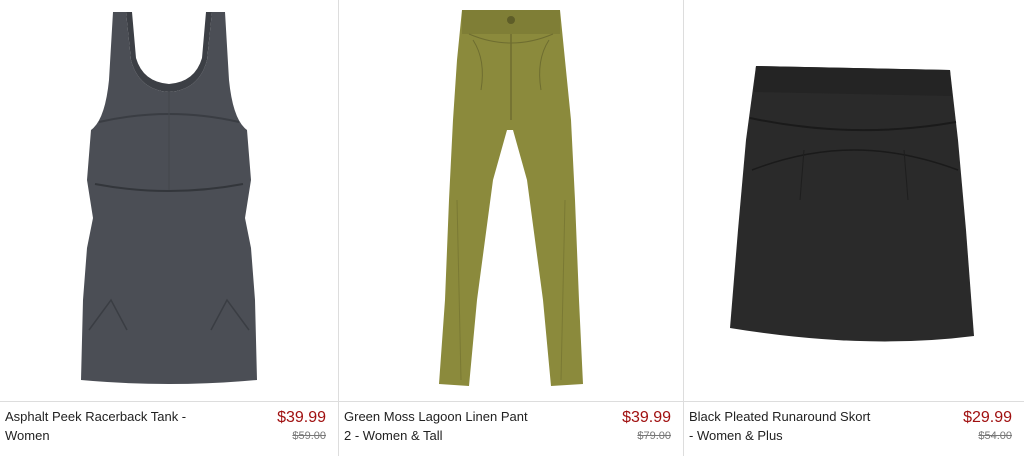  What do you see at coordinates (736, 435) in the screenshot?
I see `product-name-line2: - Women & Plus` at bounding box center [736, 435].